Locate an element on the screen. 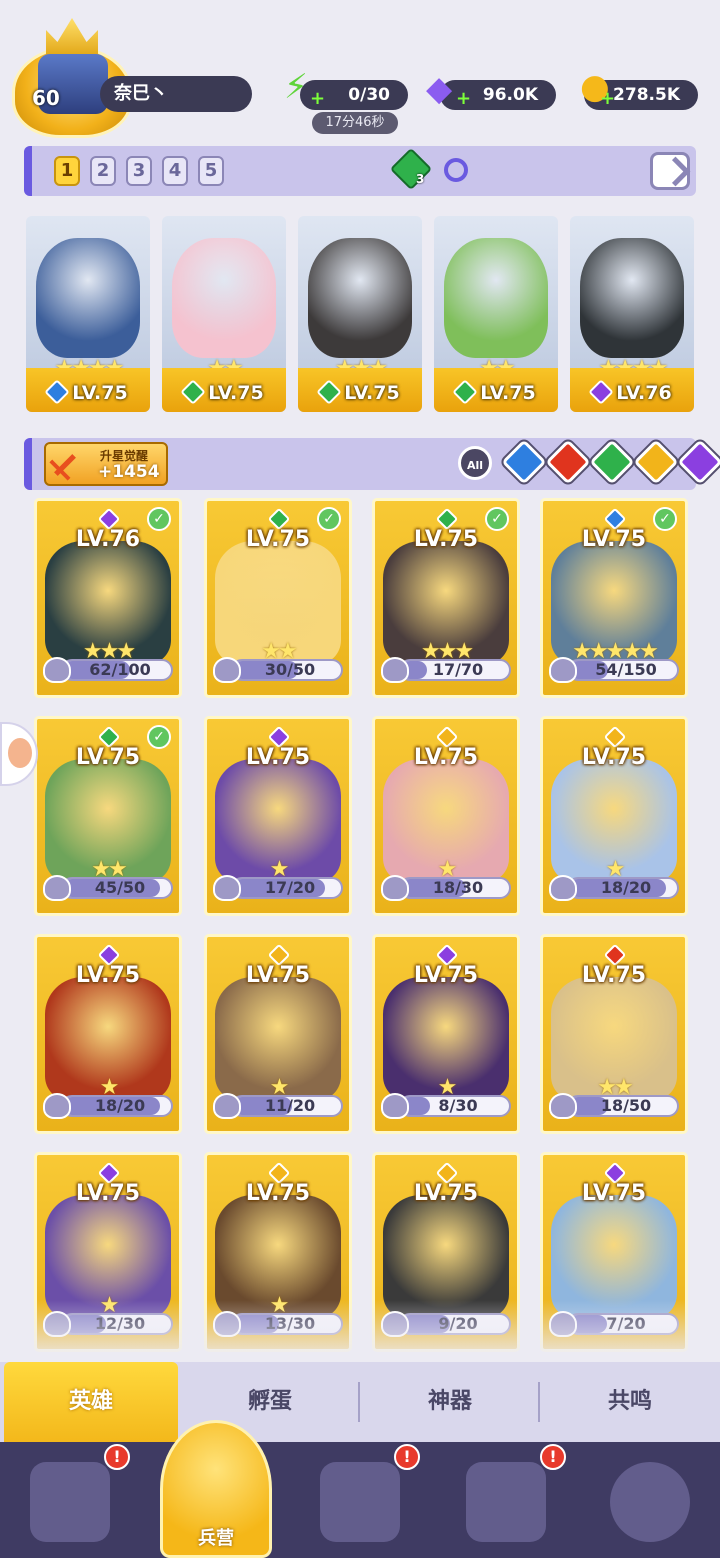  hero-card: LV.75 ★★ 45/50 ✓ is located at coordinates (108, 816).